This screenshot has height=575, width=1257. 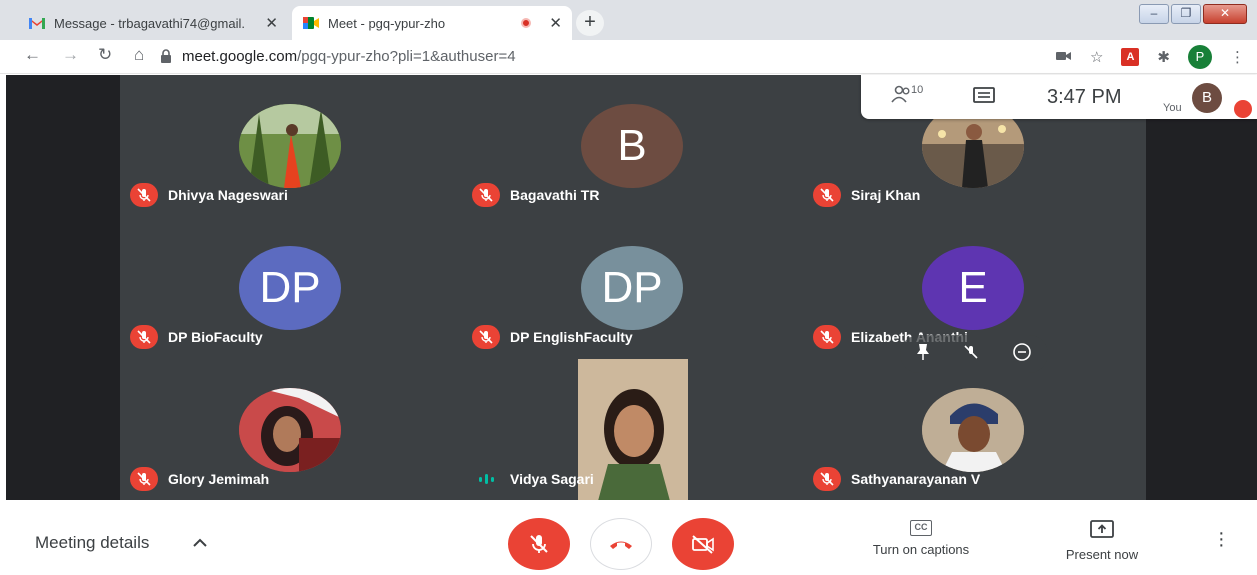 I want to click on microphone-toggle-button, so click(x=539, y=544).